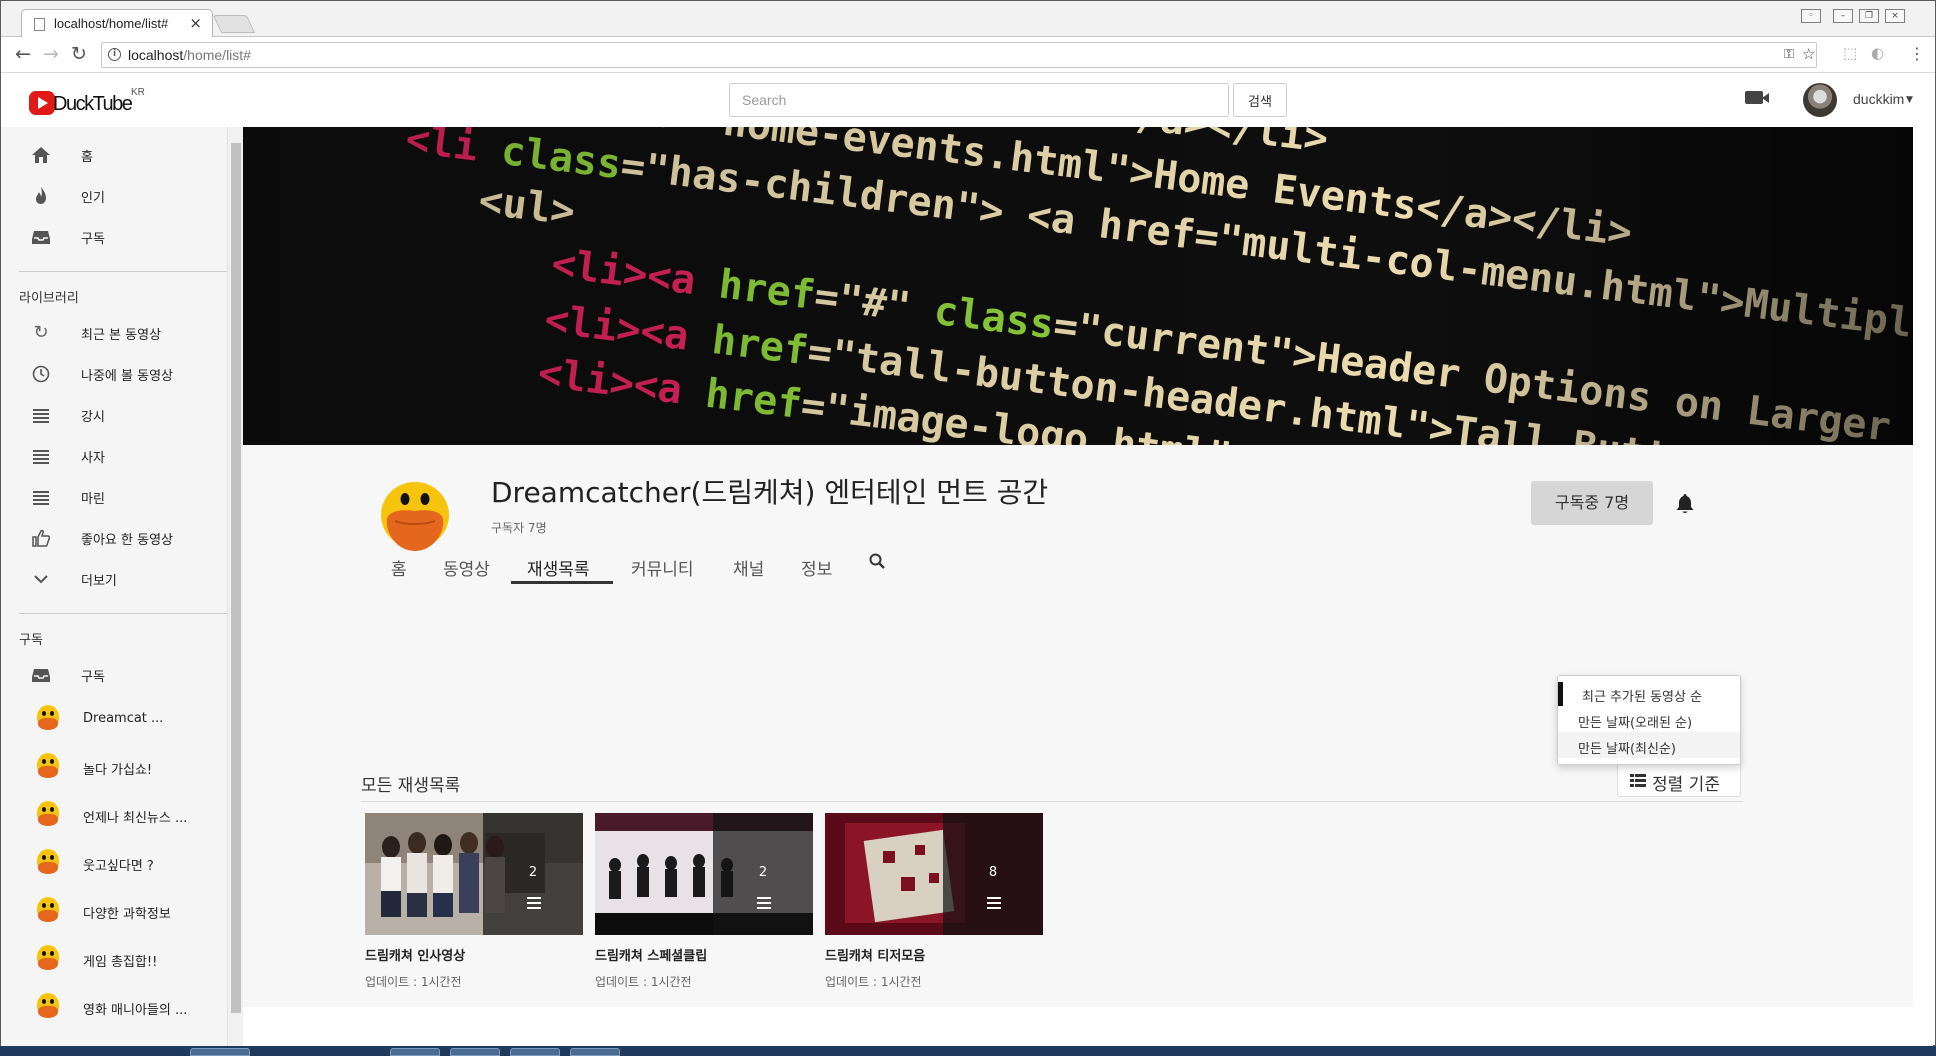 This screenshot has height=1056, width=1936. Describe the element at coordinates (1843, 16) in the screenshot. I see `minimize-button: –` at that location.